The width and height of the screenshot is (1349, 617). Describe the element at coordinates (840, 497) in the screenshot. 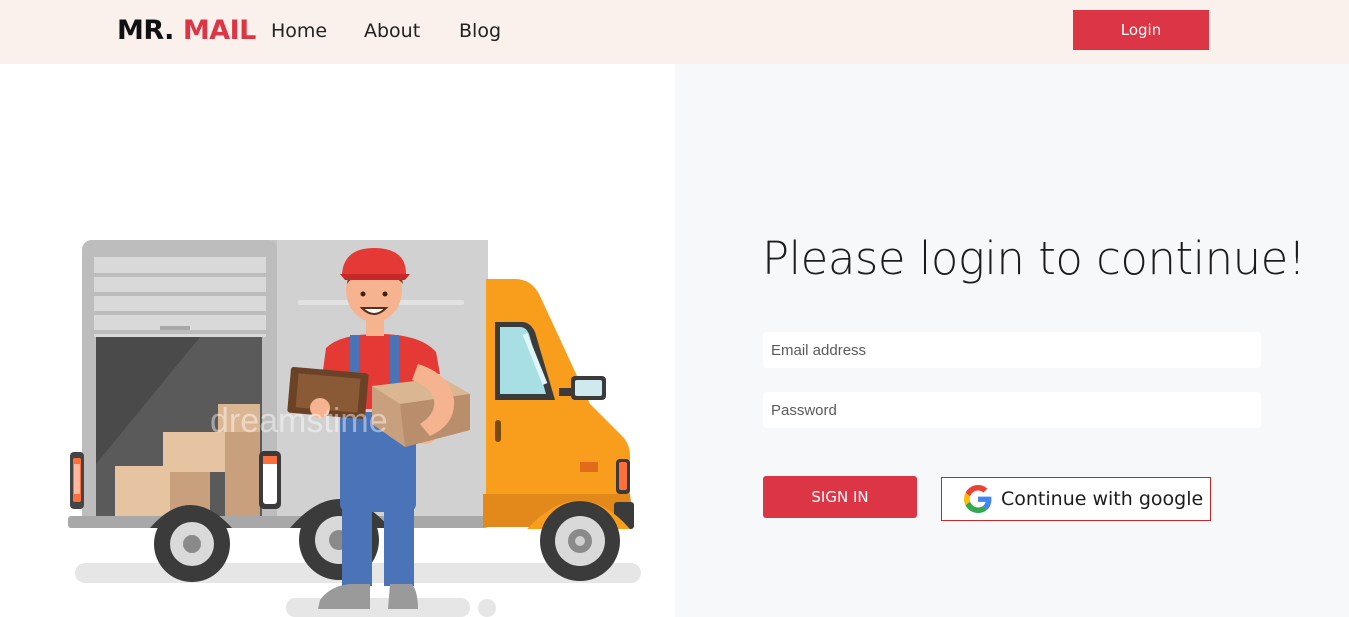

I see `sign-in-button: SIGN IN` at that location.